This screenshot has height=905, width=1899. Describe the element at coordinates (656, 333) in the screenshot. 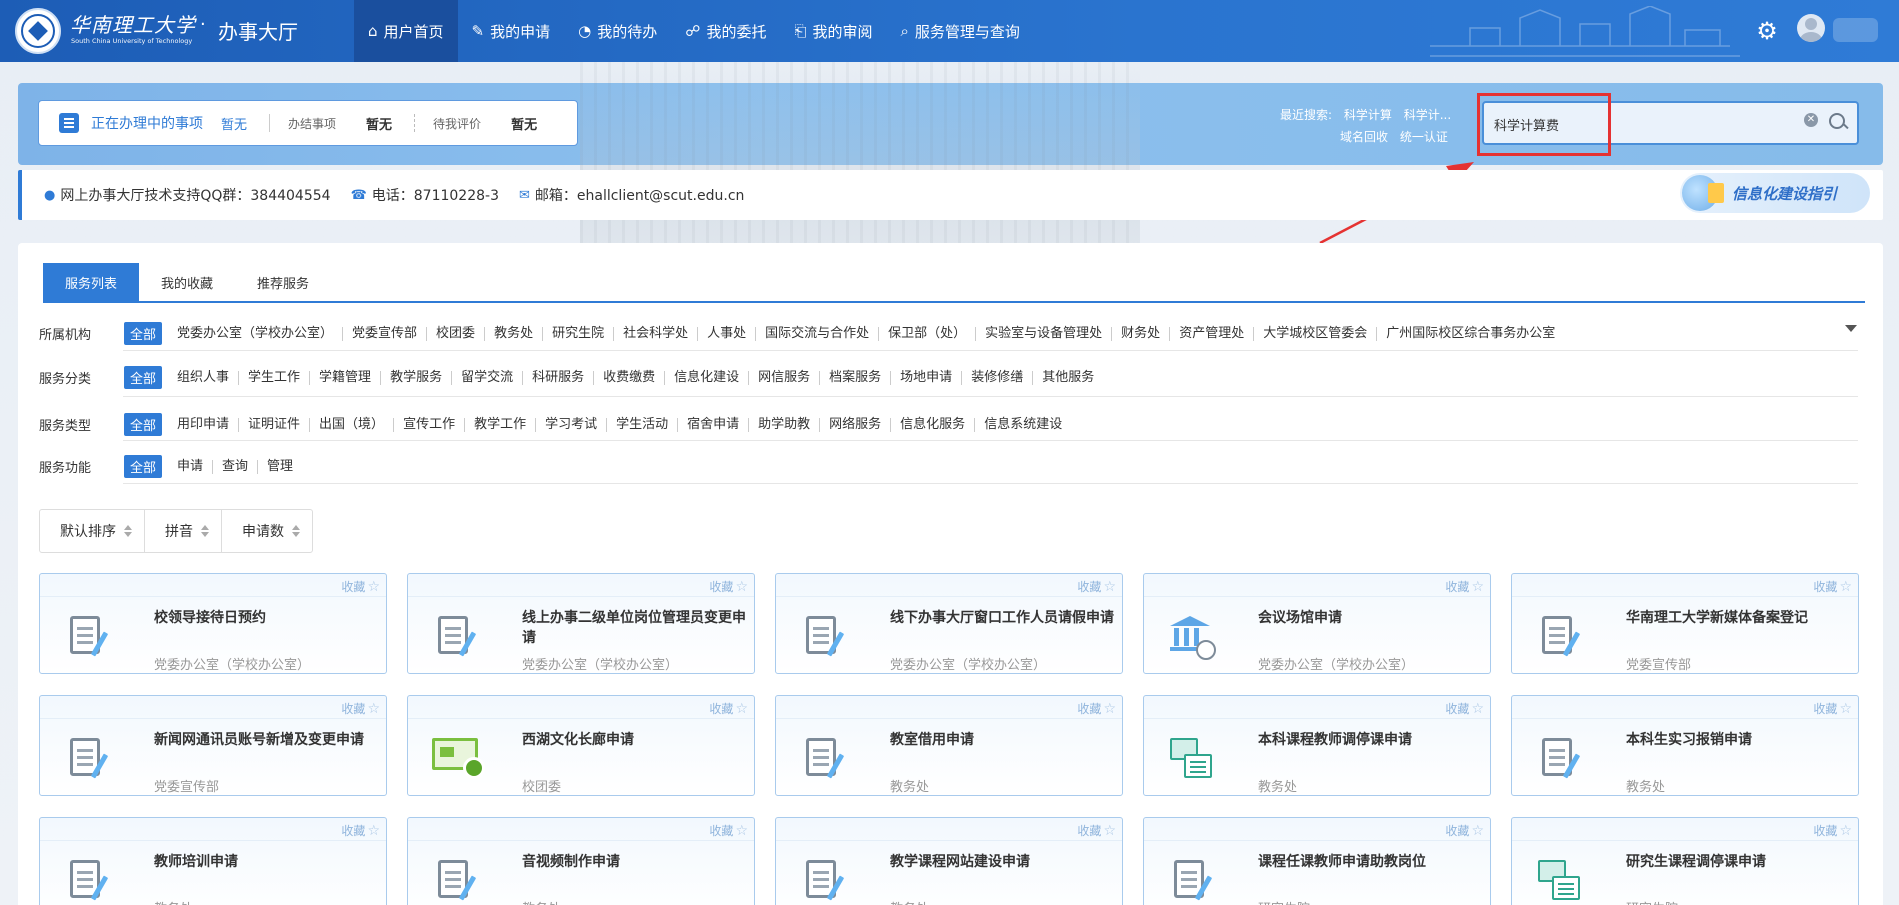

I see `filter-option: 社会科学处` at that location.